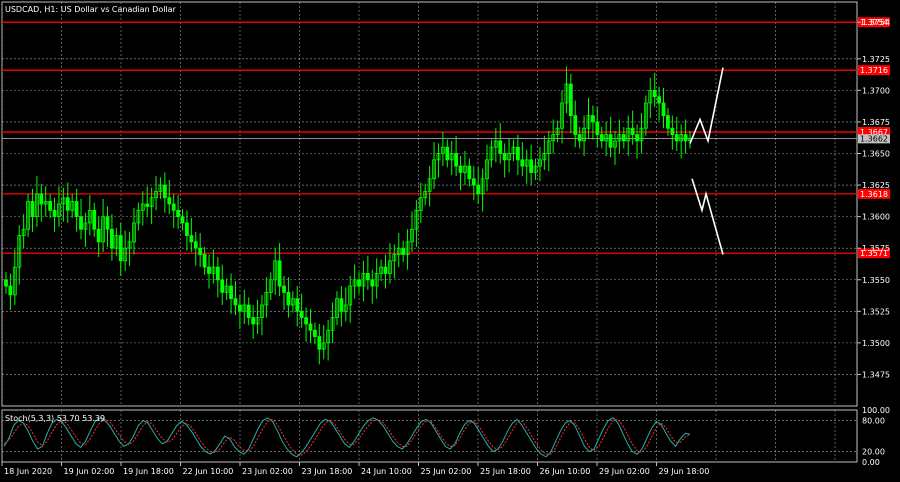 The image size is (900, 482). What do you see at coordinates (873, 452) in the screenshot?
I see `stoch-tick-label: 20.00` at bounding box center [873, 452].